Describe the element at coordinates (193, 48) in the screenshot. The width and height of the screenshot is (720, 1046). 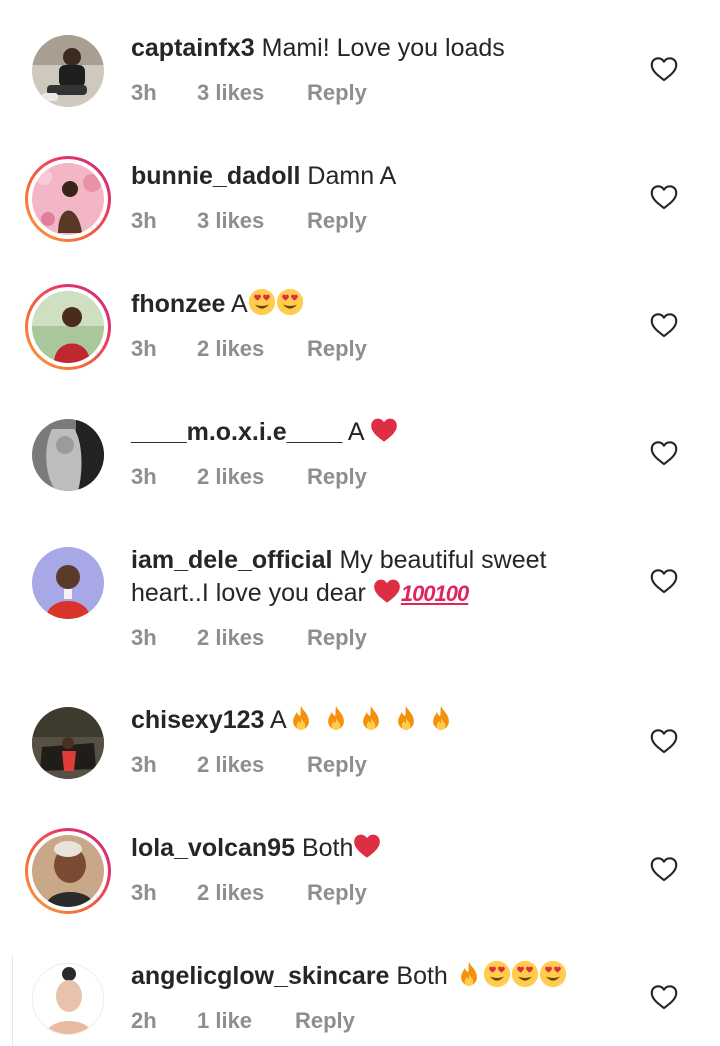
I see `comment-username: captainfx3` at that location.